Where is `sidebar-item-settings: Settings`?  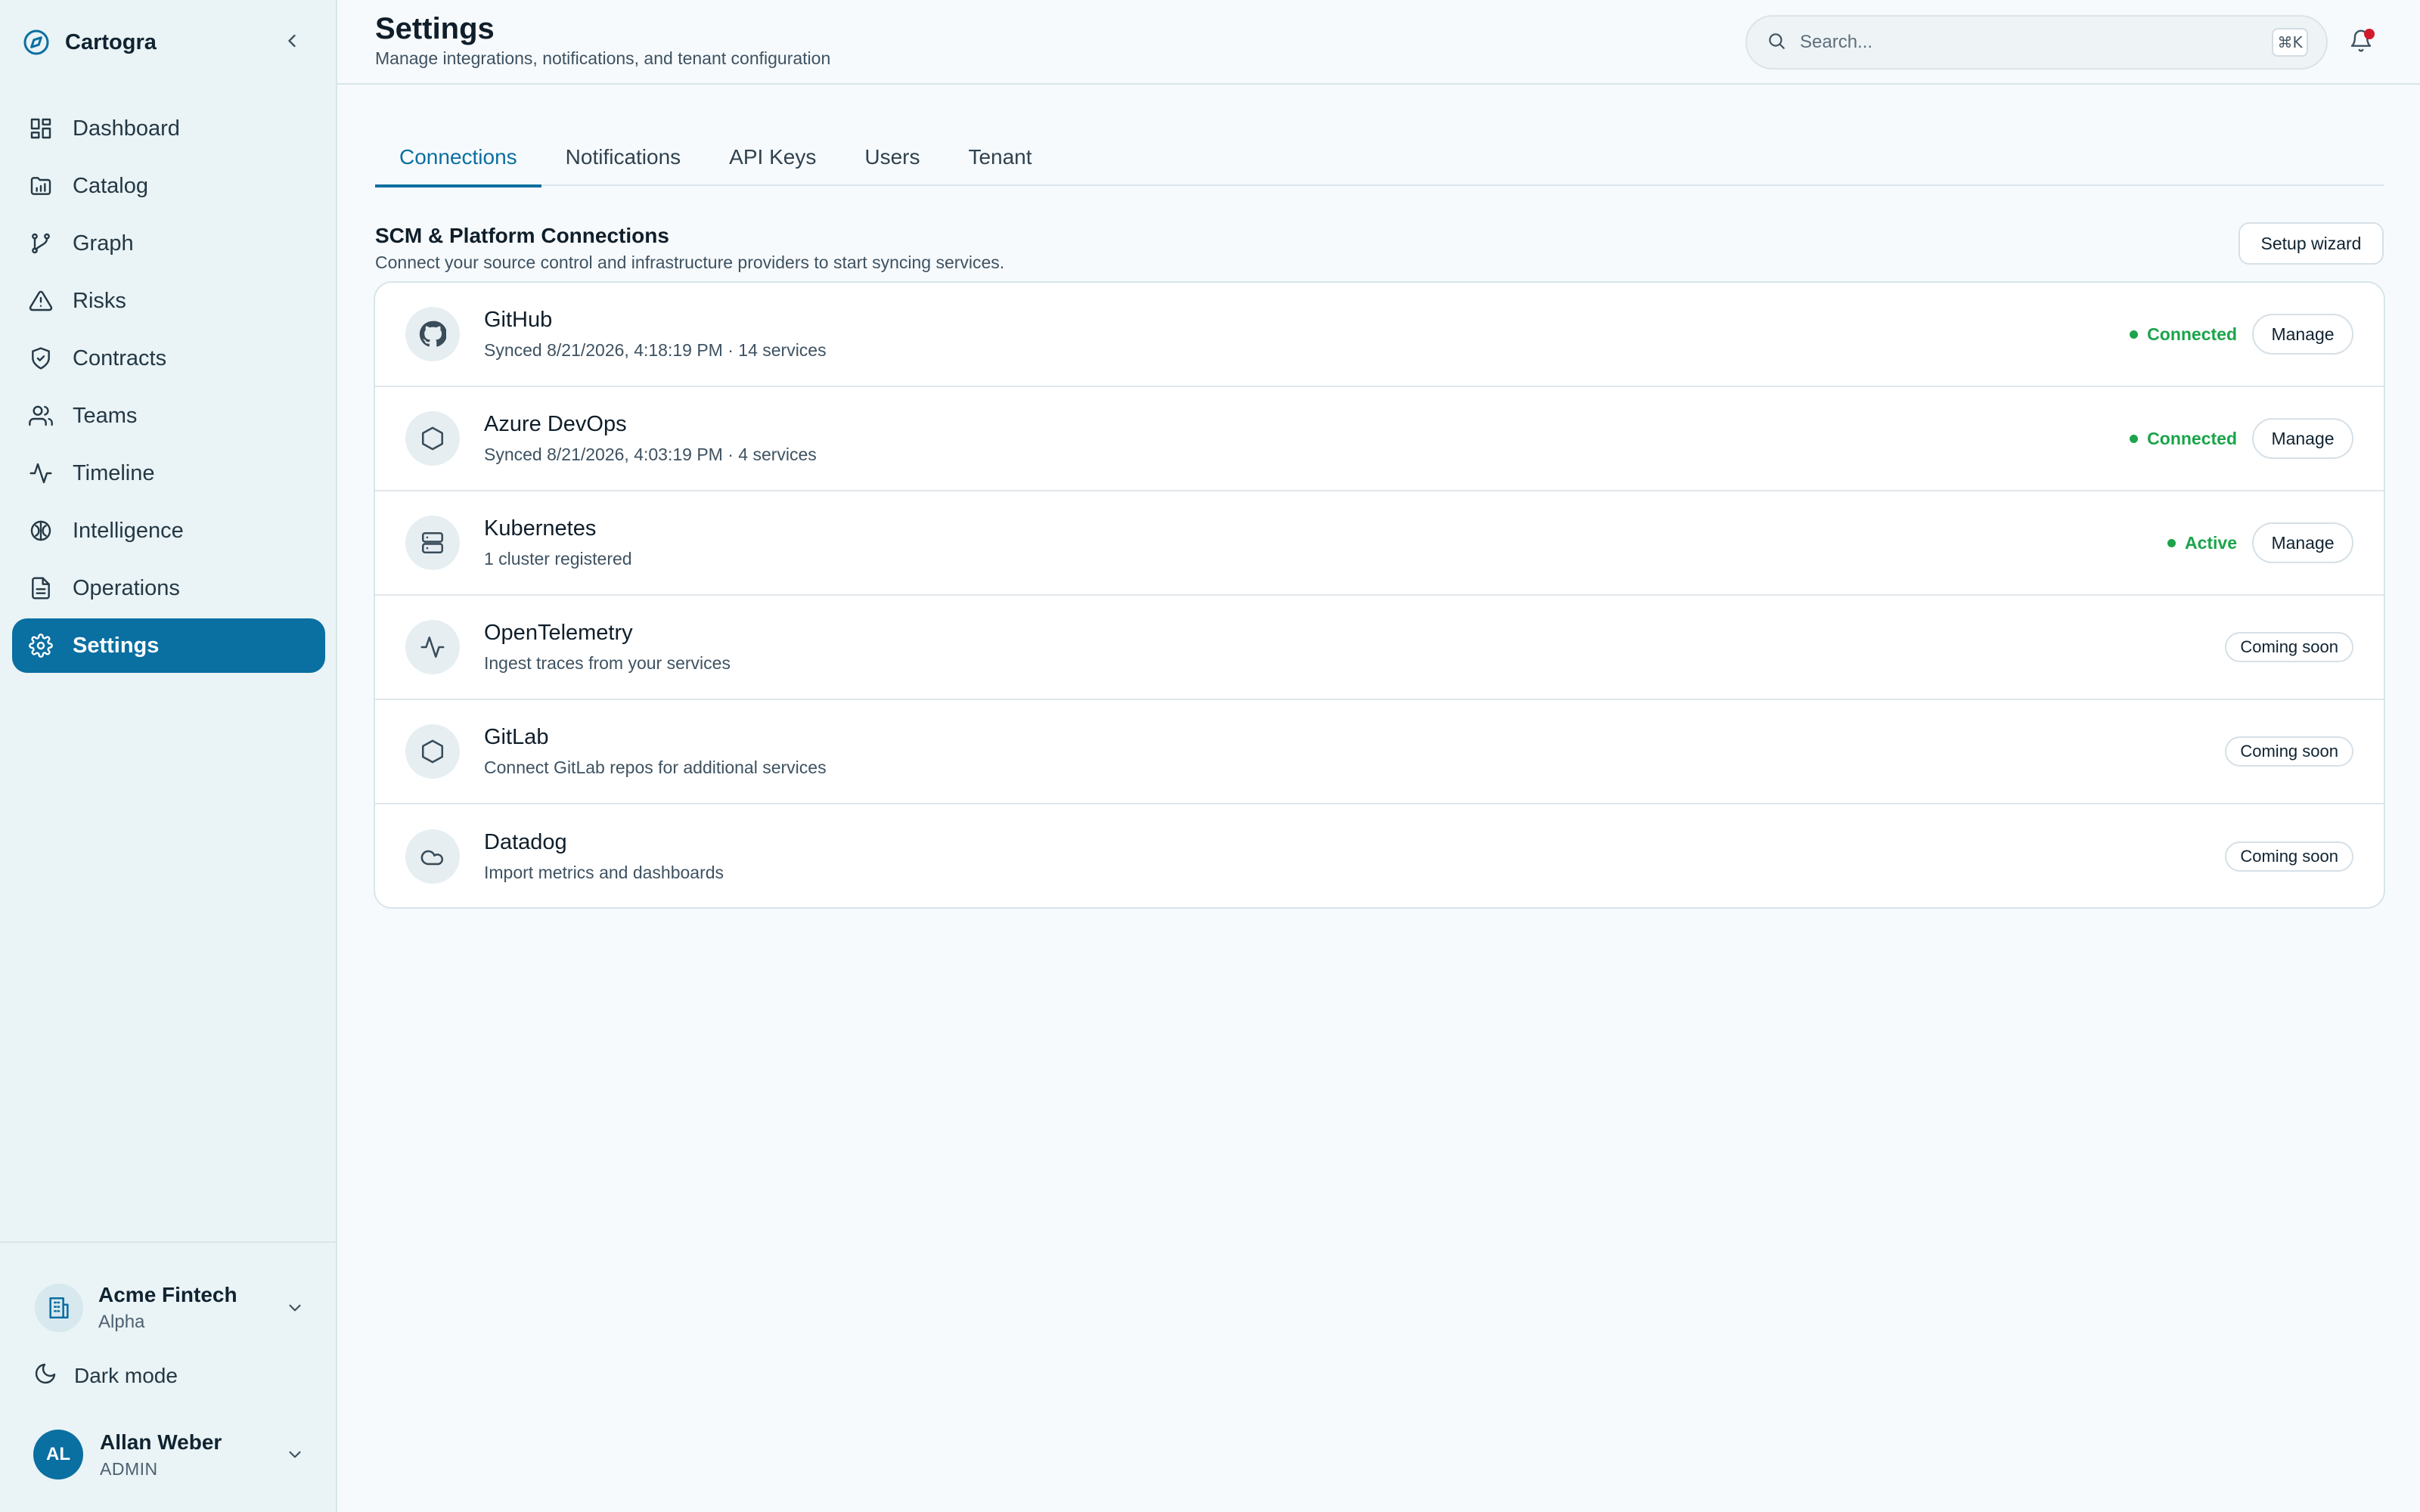
sidebar-item-settings: Settings is located at coordinates (168, 645).